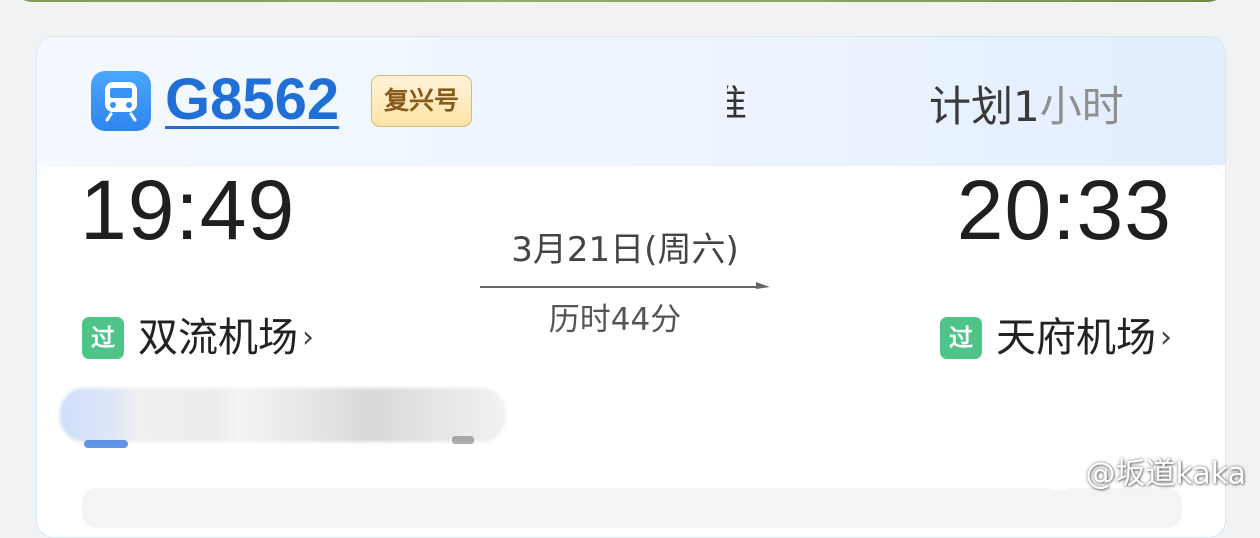  What do you see at coordinates (1081, 106) in the screenshot?
I see `plan-duration-suffix: 小时` at bounding box center [1081, 106].